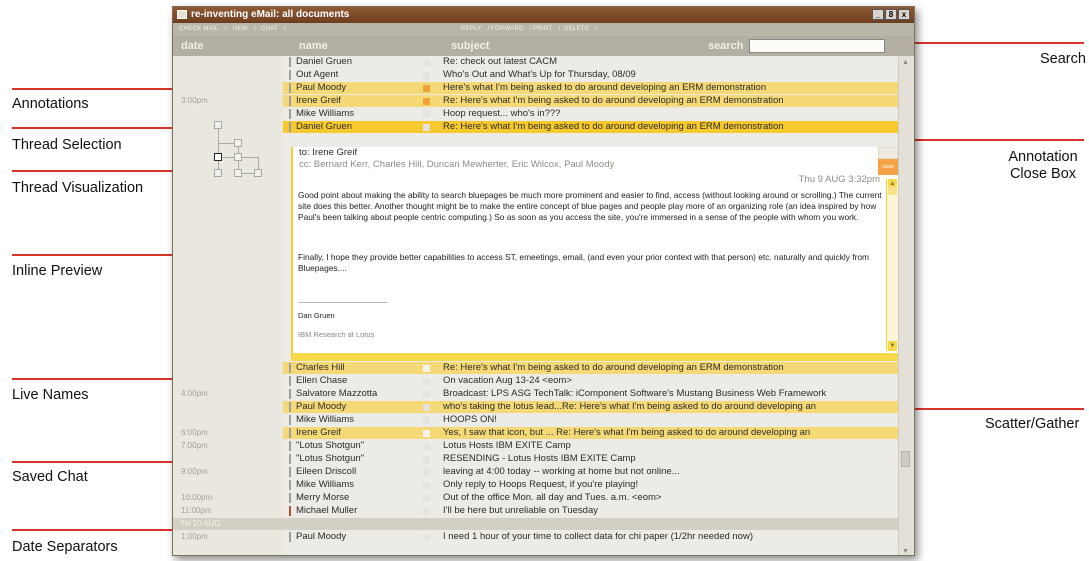 The height and width of the screenshot is (561, 1089). What do you see at coordinates (589, 164) in the screenshot?
I see `cc-live-name: Paul Moody` at bounding box center [589, 164].